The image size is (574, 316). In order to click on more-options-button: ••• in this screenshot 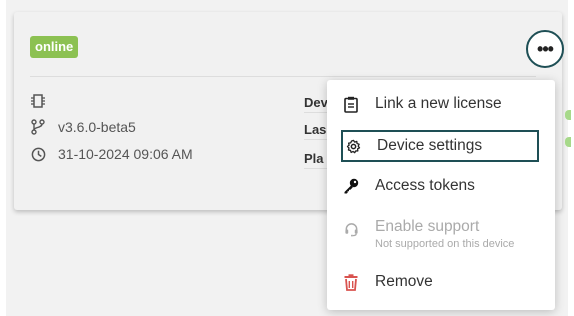, I will do `click(545, 49)`.